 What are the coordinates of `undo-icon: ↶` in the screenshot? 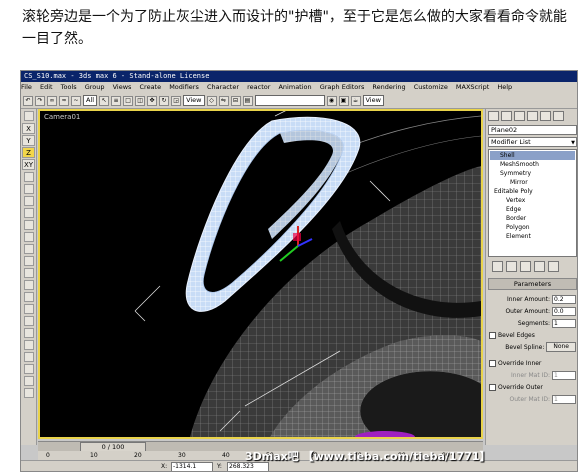 It's located at (28, 100).